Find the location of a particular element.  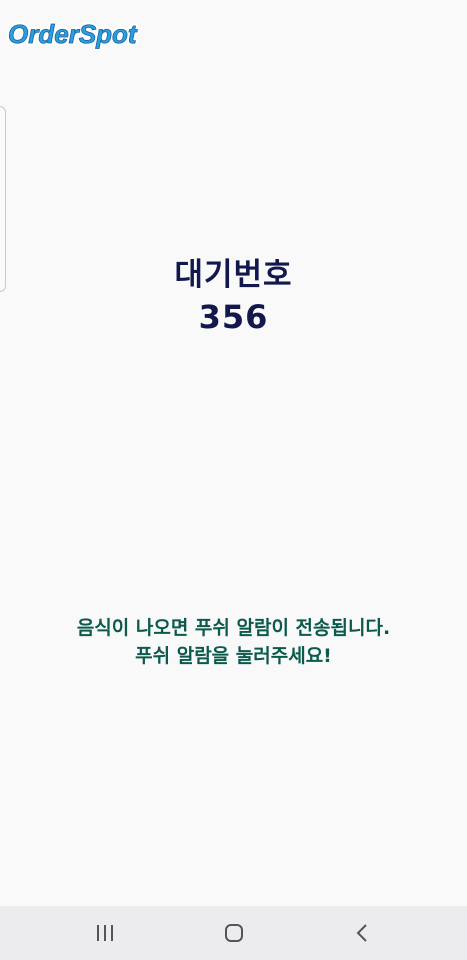

back-icon is located at coordinates (361, 933).